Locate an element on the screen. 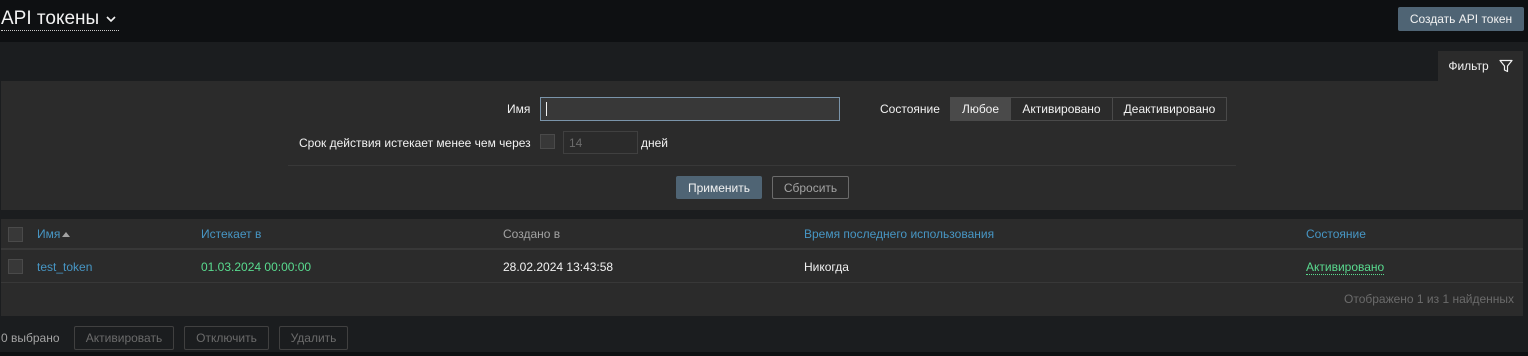 Image resolution: width=1528 pixels, height=356 pixels. select-all-checkbox is located at coordinates (15, 234).